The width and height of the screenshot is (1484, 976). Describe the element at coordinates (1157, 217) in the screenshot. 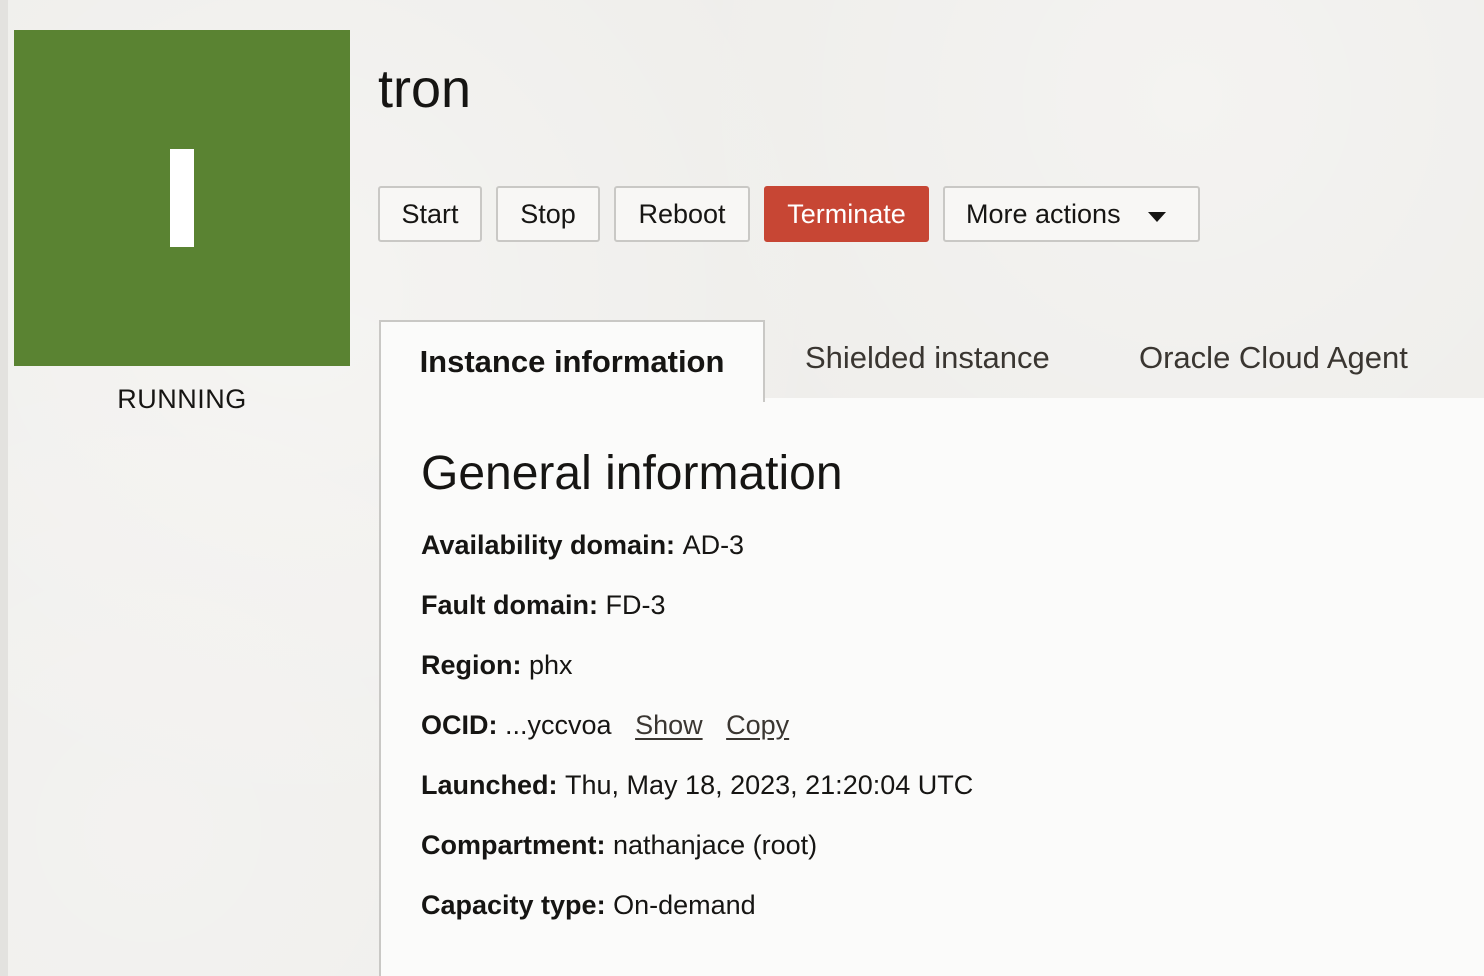

I see `caret-down-icon` at that location.